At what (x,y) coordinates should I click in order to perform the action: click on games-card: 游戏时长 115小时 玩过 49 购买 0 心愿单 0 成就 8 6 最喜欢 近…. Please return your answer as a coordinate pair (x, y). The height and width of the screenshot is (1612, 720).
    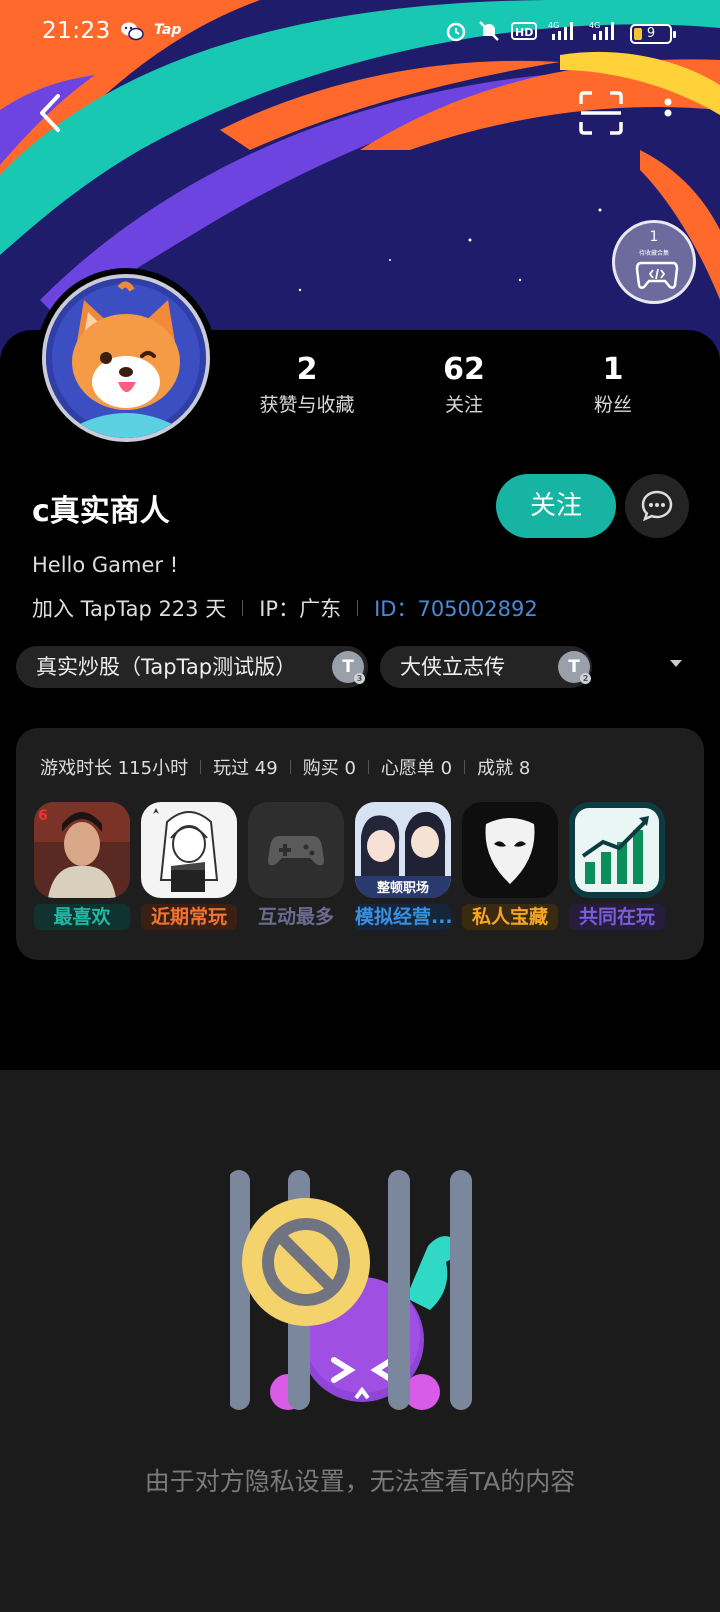
    Looking at the image, I should click on (360, 844).